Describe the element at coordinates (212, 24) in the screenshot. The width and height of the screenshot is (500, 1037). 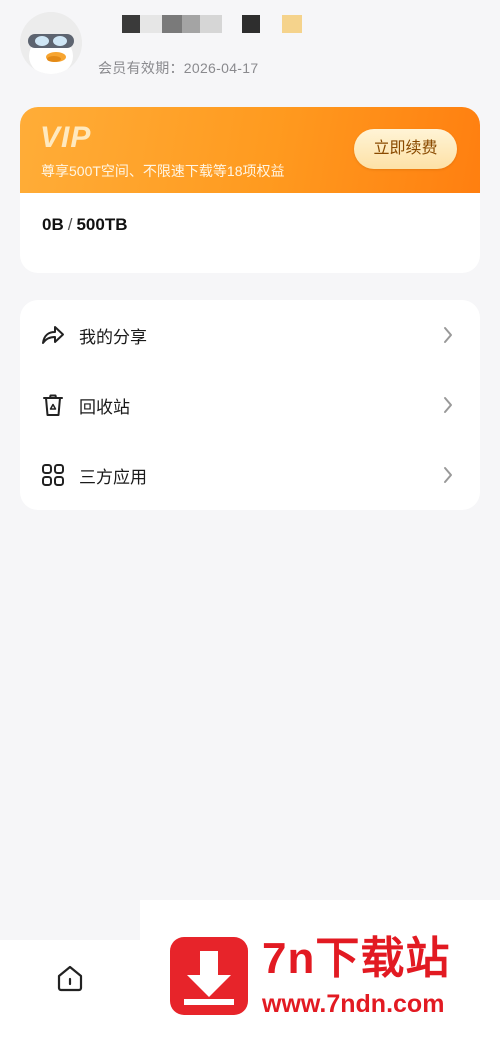
I see `username-obscured` at that location.